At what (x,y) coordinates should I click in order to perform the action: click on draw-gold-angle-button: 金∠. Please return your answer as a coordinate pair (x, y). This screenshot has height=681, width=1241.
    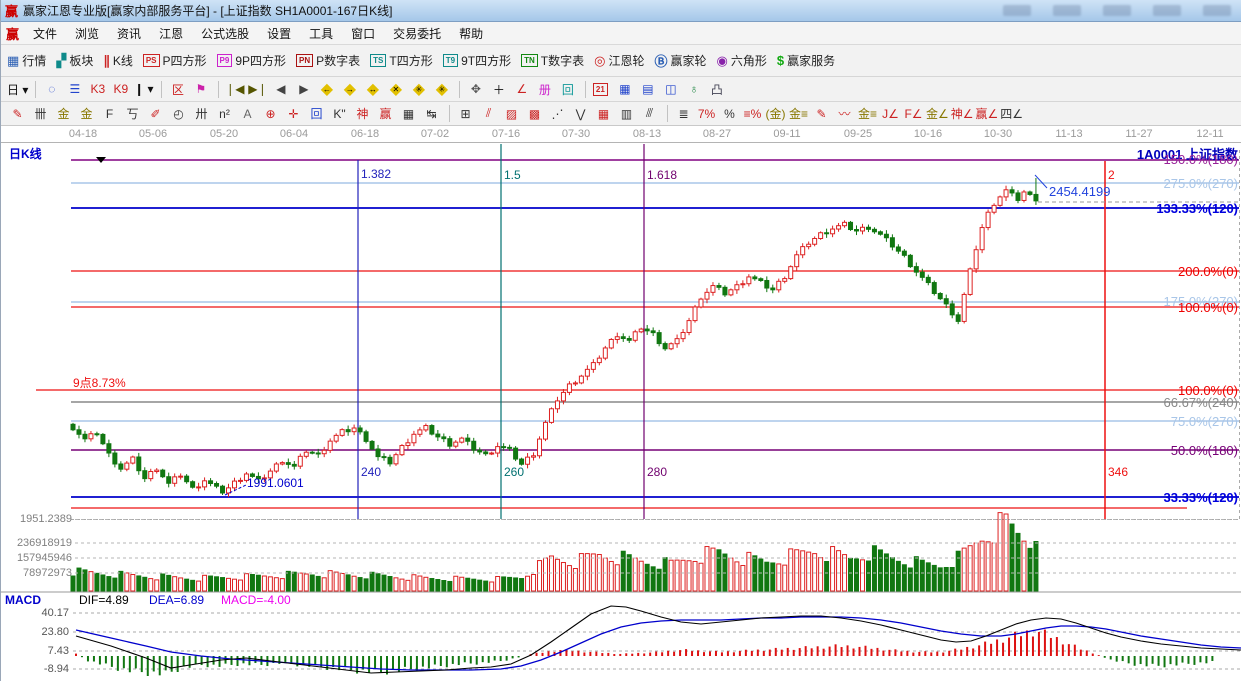
    Looking at the image, I should click on (937, 113).